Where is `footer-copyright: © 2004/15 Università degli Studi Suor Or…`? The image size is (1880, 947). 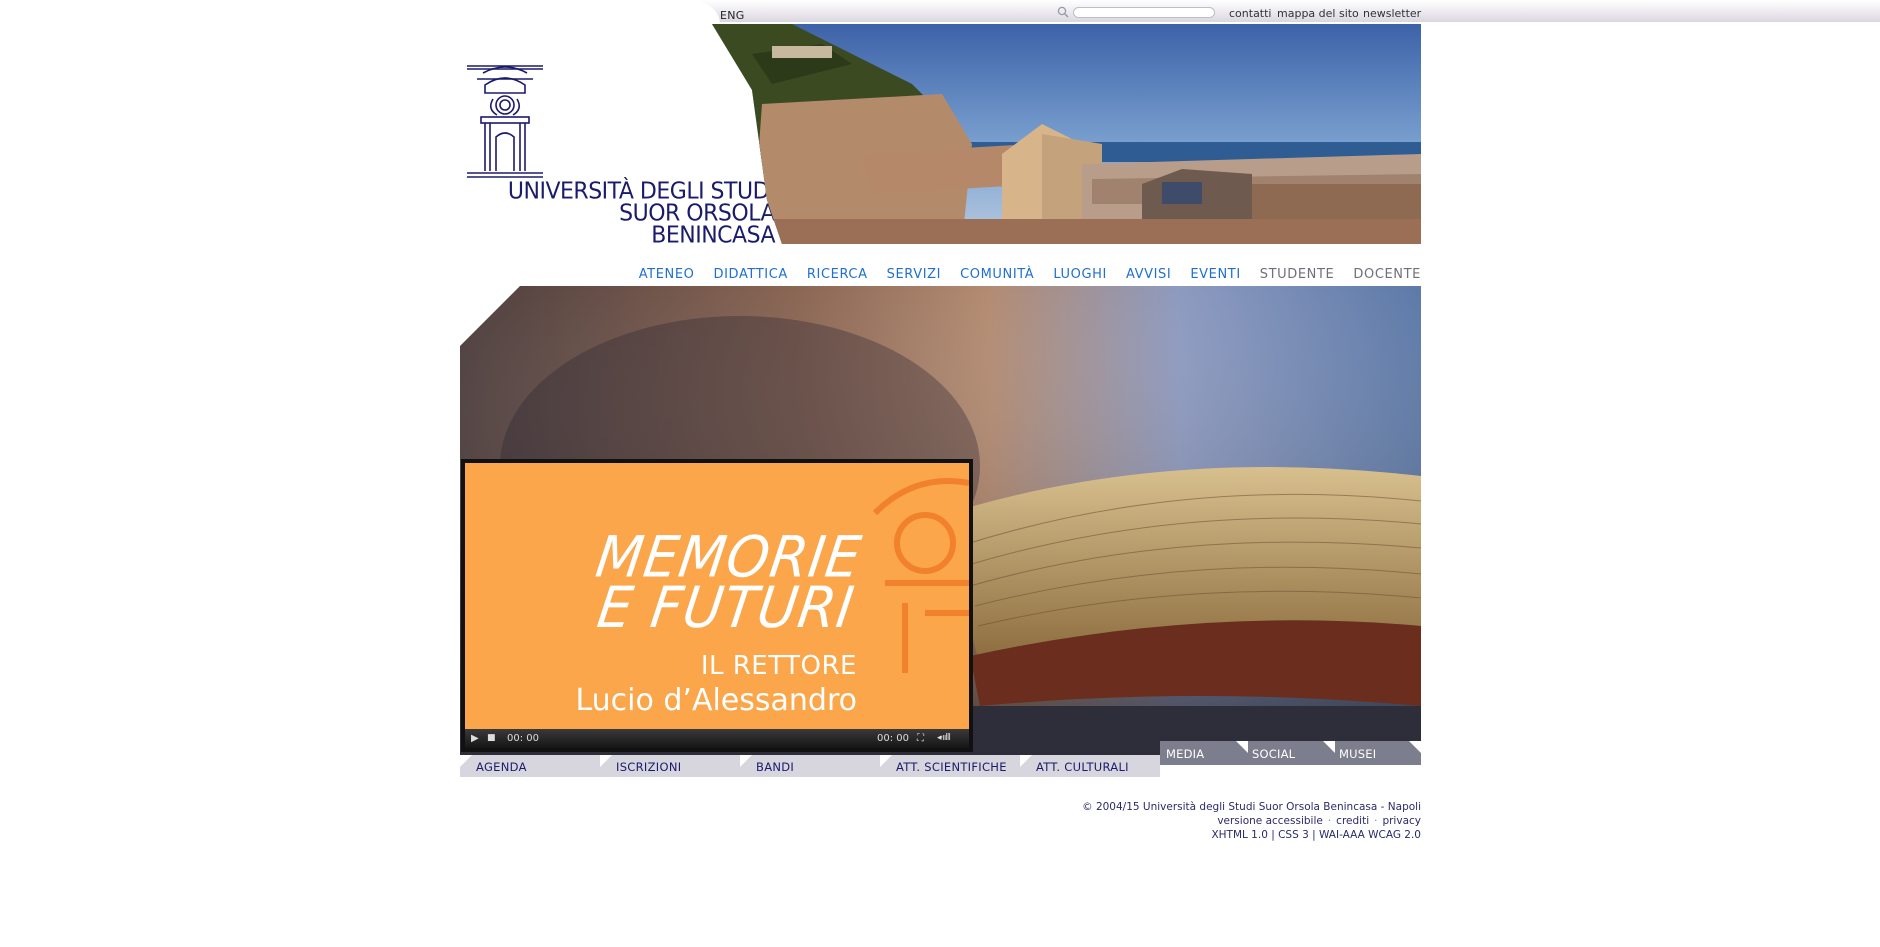 footer-copyright: © 2004/15 Università degli Studi Suor Or… is located at coordinates (1251, 807).